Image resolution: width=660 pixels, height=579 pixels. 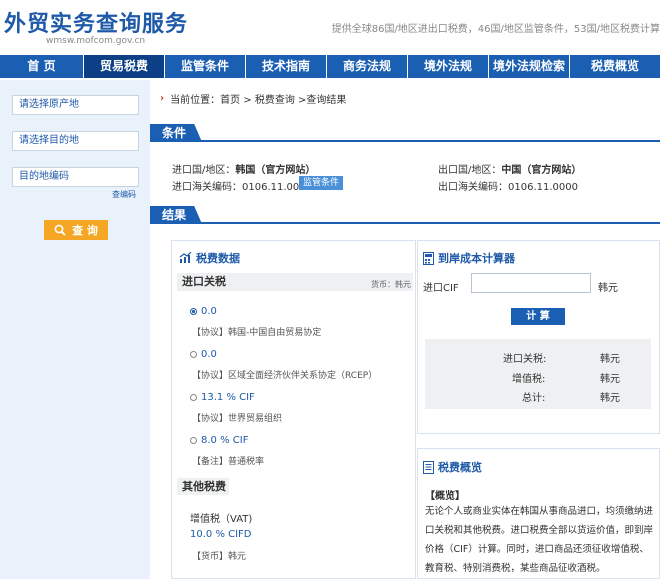 What do you see at coordinates (219, 557) in the screenshot?
I see `vat-currency: 【货币】韩元` at bounding box center [219, 557].